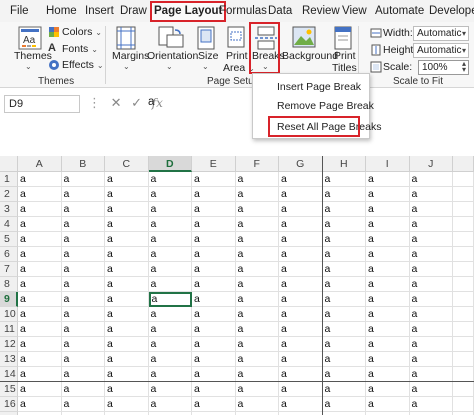  I want to click on cell-f2: a, so click(257, 194).